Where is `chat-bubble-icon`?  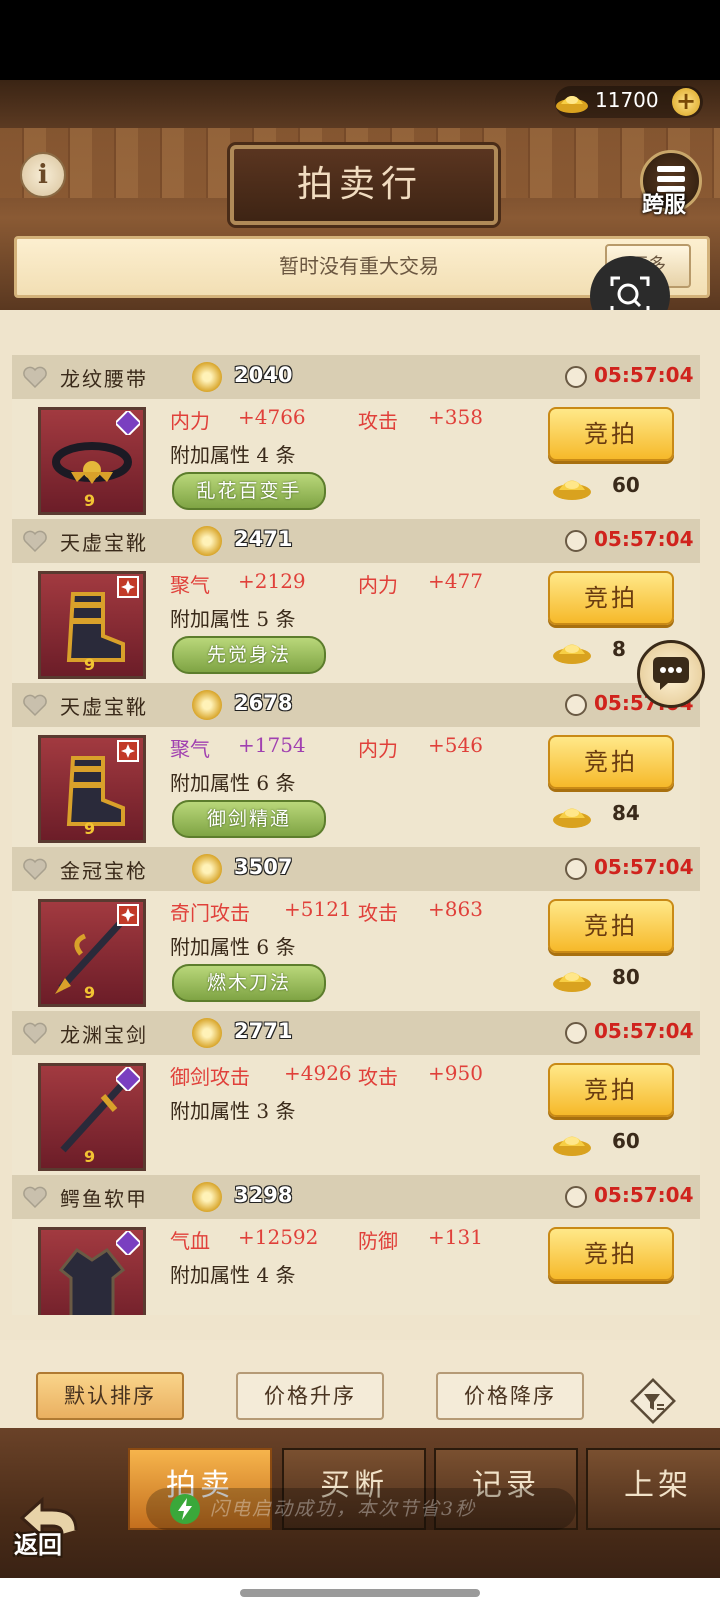
chat-bubble-icon is located at coordinates (671, 673).